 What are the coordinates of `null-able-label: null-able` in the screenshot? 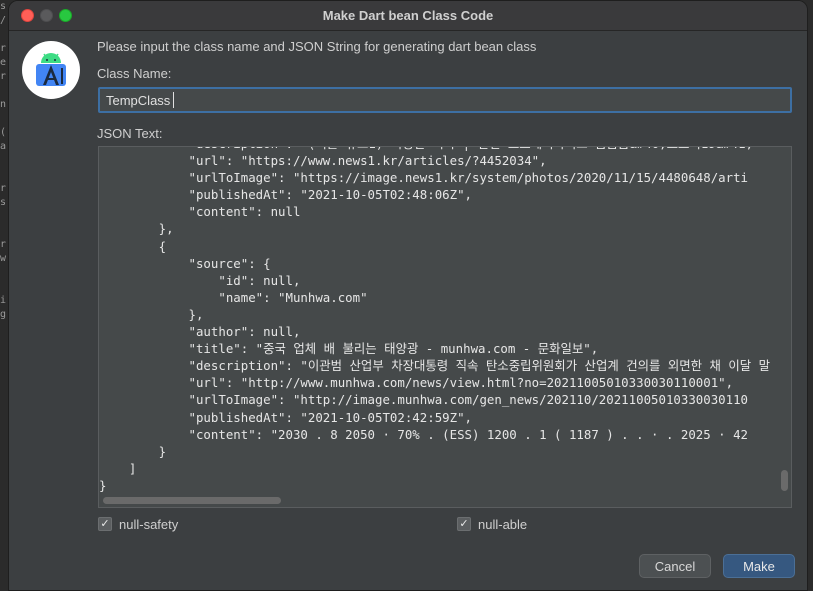 It's located at (503, 524).